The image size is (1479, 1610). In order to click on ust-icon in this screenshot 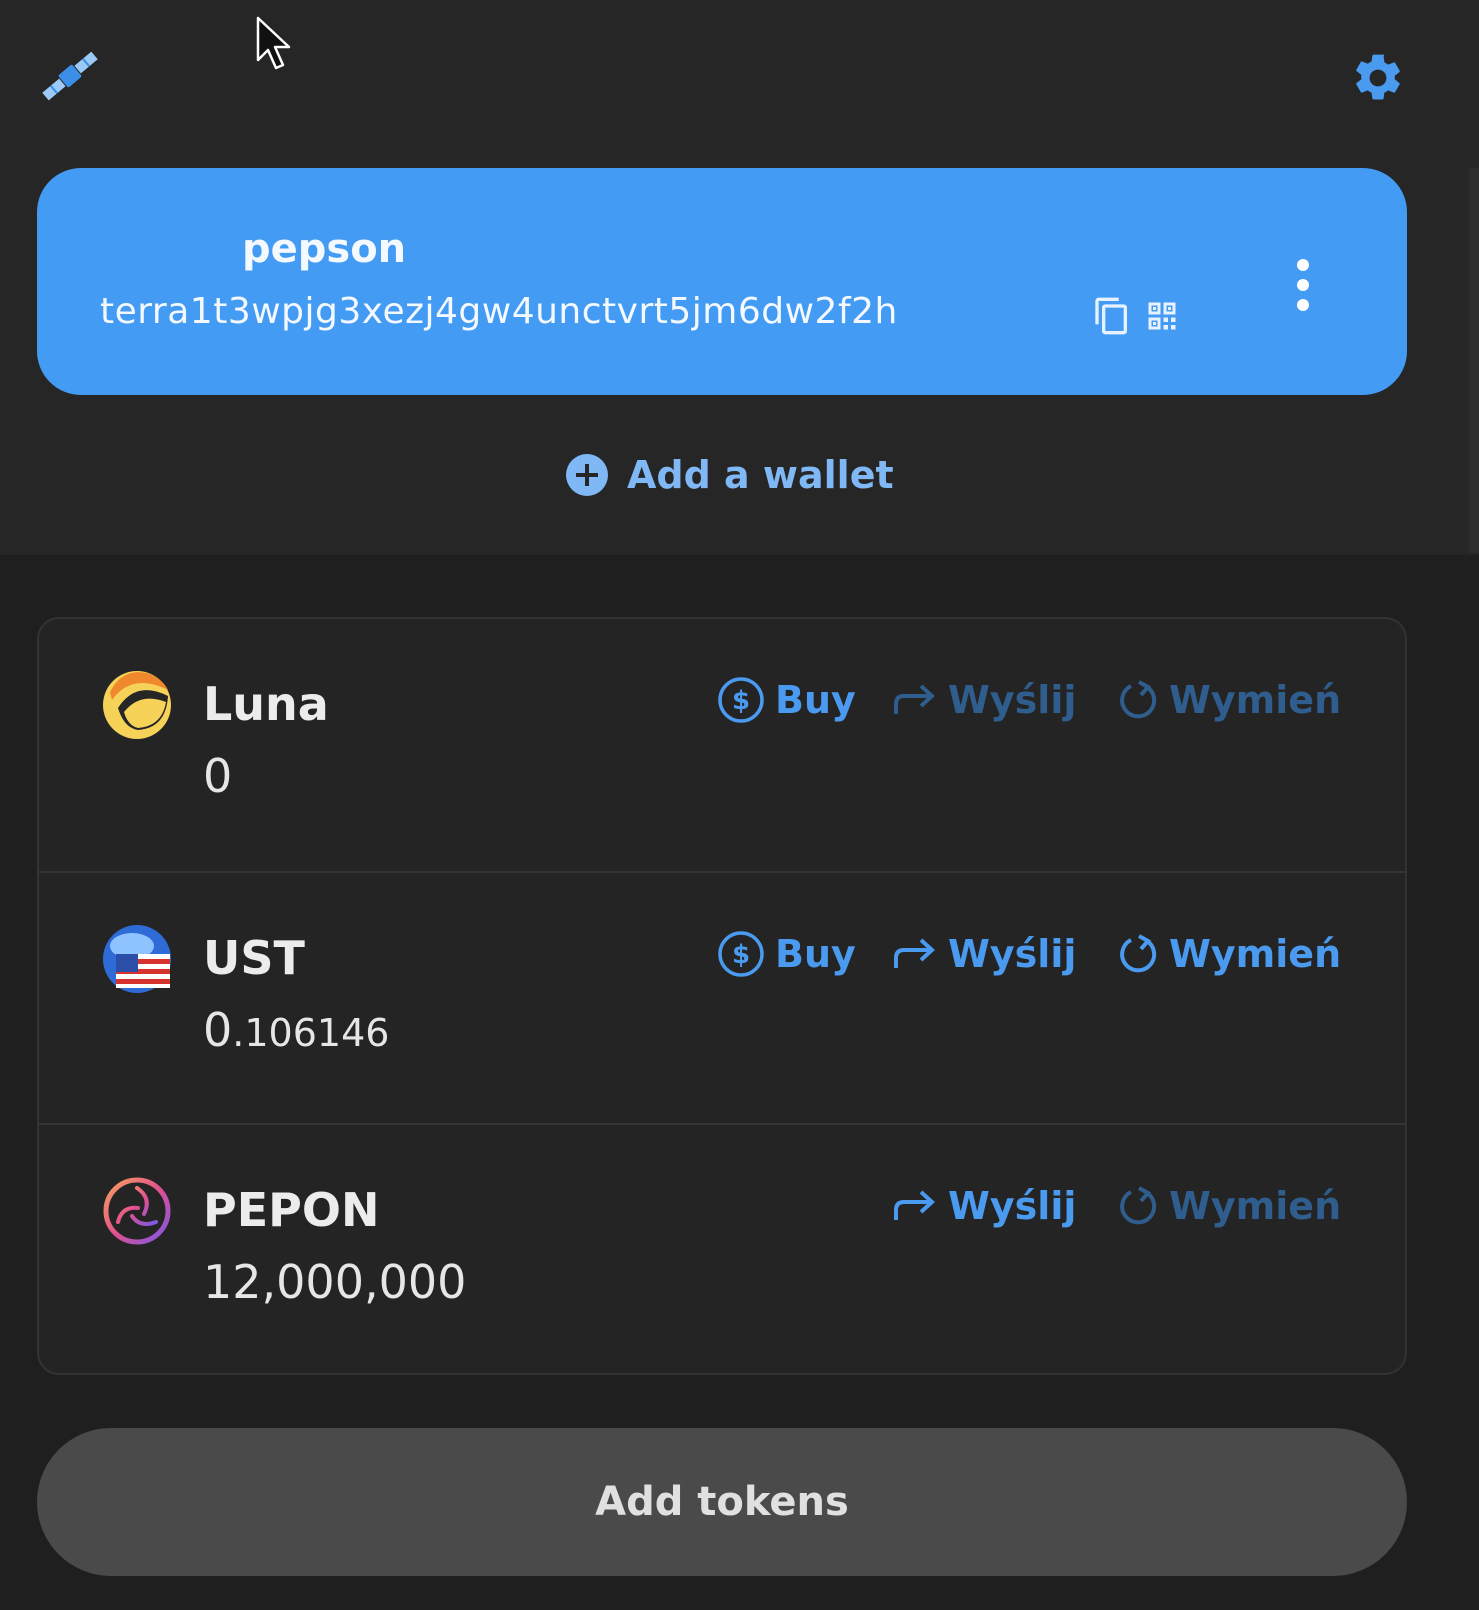, I will do `click(137, 959)`.